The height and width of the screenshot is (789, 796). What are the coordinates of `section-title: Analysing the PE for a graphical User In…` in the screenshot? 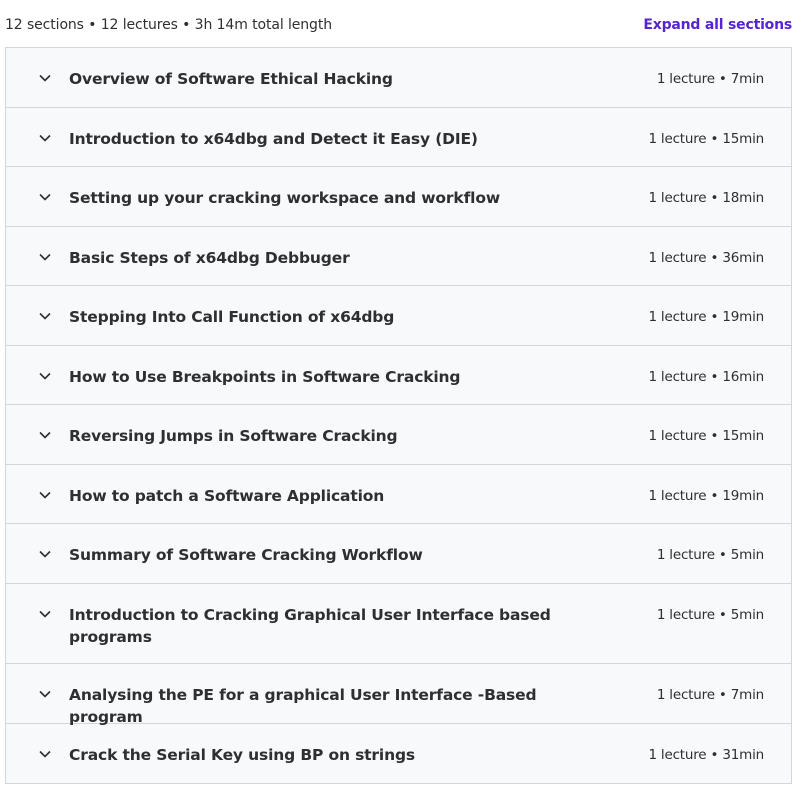 It's located at (303, 706).